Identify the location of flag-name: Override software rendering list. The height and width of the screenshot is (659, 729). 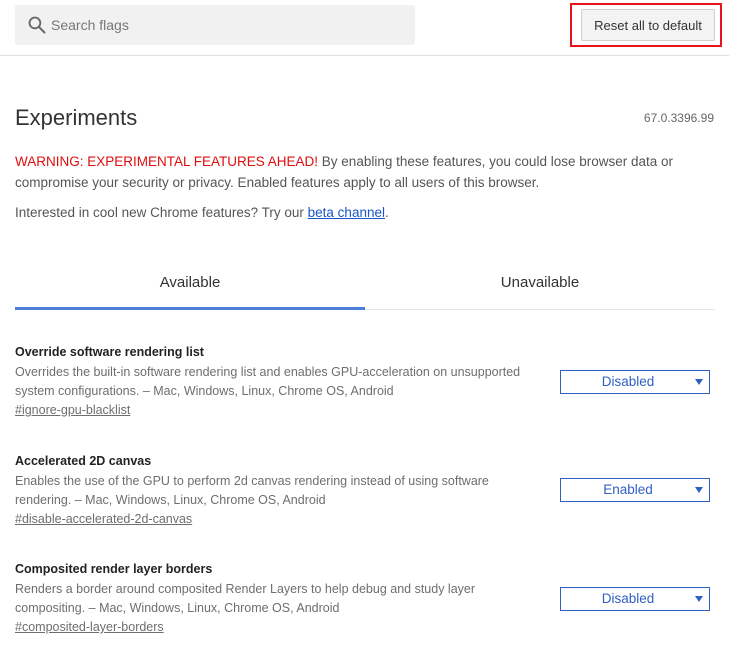
(109, 352).